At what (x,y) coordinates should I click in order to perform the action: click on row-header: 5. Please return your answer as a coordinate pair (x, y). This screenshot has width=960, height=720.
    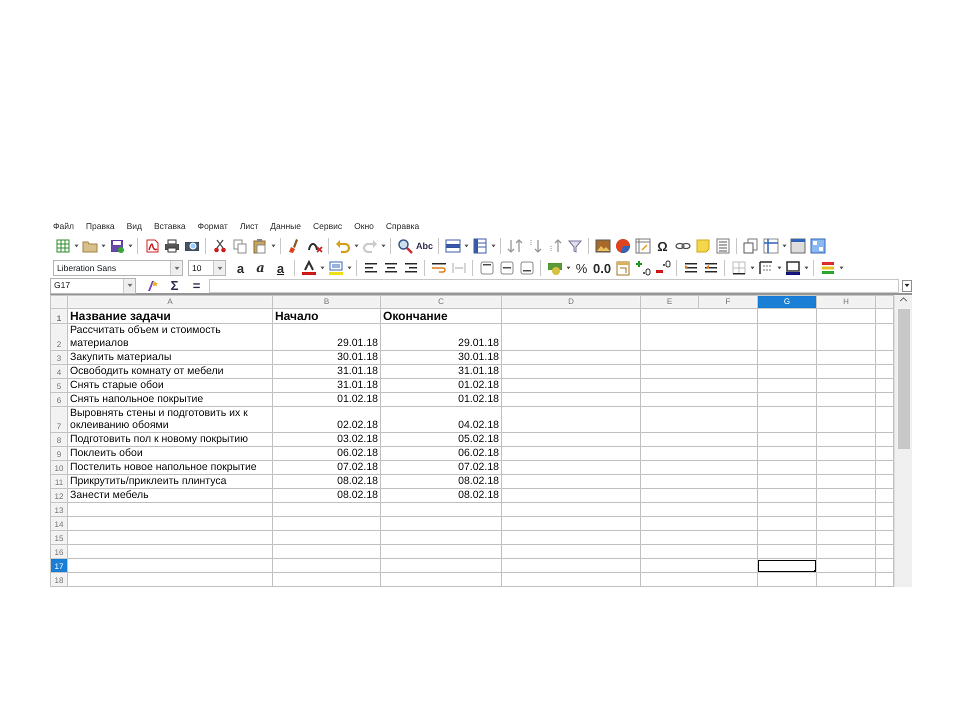
    Looking at the image, I should click on (59, 385).